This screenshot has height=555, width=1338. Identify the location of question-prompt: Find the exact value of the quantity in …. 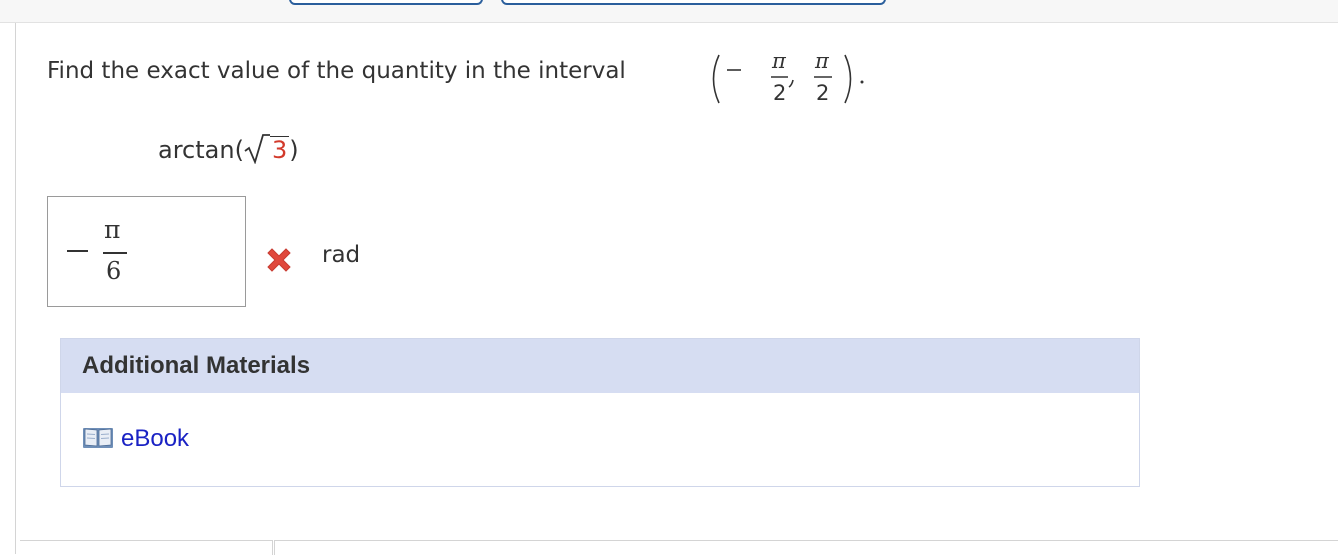
(336, 71).